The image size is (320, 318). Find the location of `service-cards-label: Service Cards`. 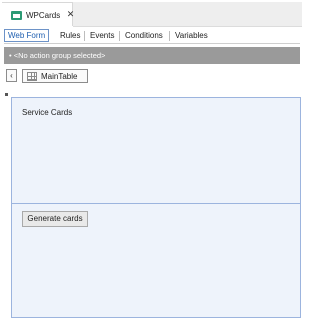

service-cards-label: Service Cards is located at coordinates (47, 112).